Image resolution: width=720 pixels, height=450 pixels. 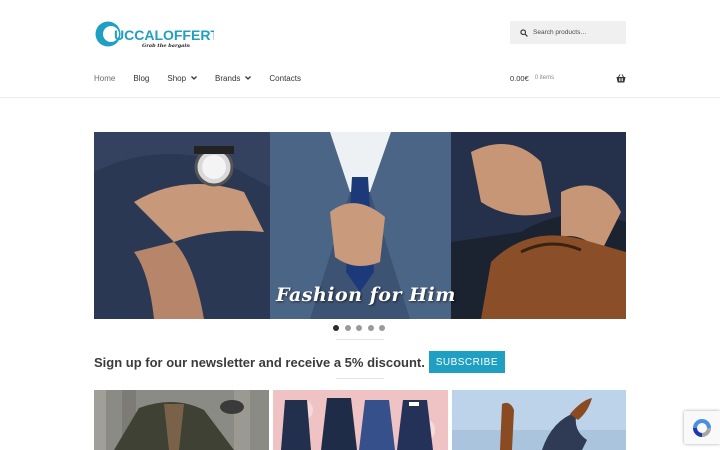 What do you see at coordinates (164, 35) in the screenshot?
I see `logo-text: UCCALOFFERTA` at bounding box center [164, 35].